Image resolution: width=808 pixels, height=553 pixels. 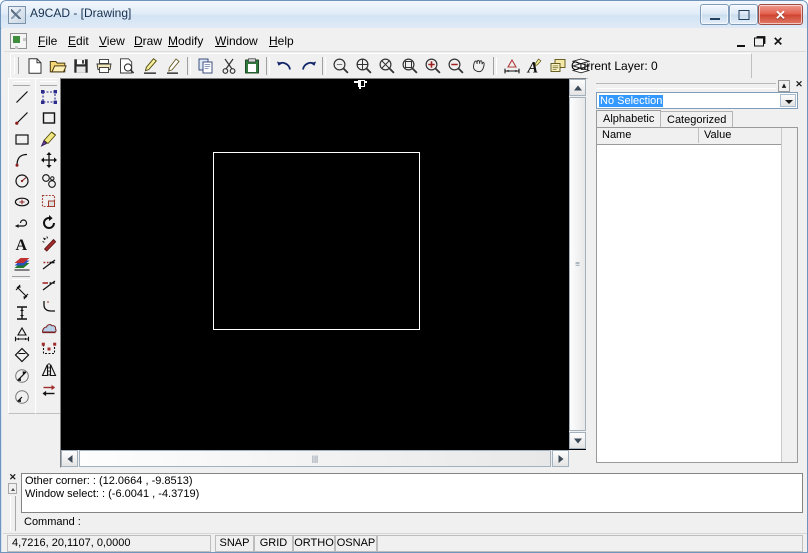 What do you see at coordinates (386, 66) in the screenshot?
I see `zoom-window-button` at bounding box center [386, 66].